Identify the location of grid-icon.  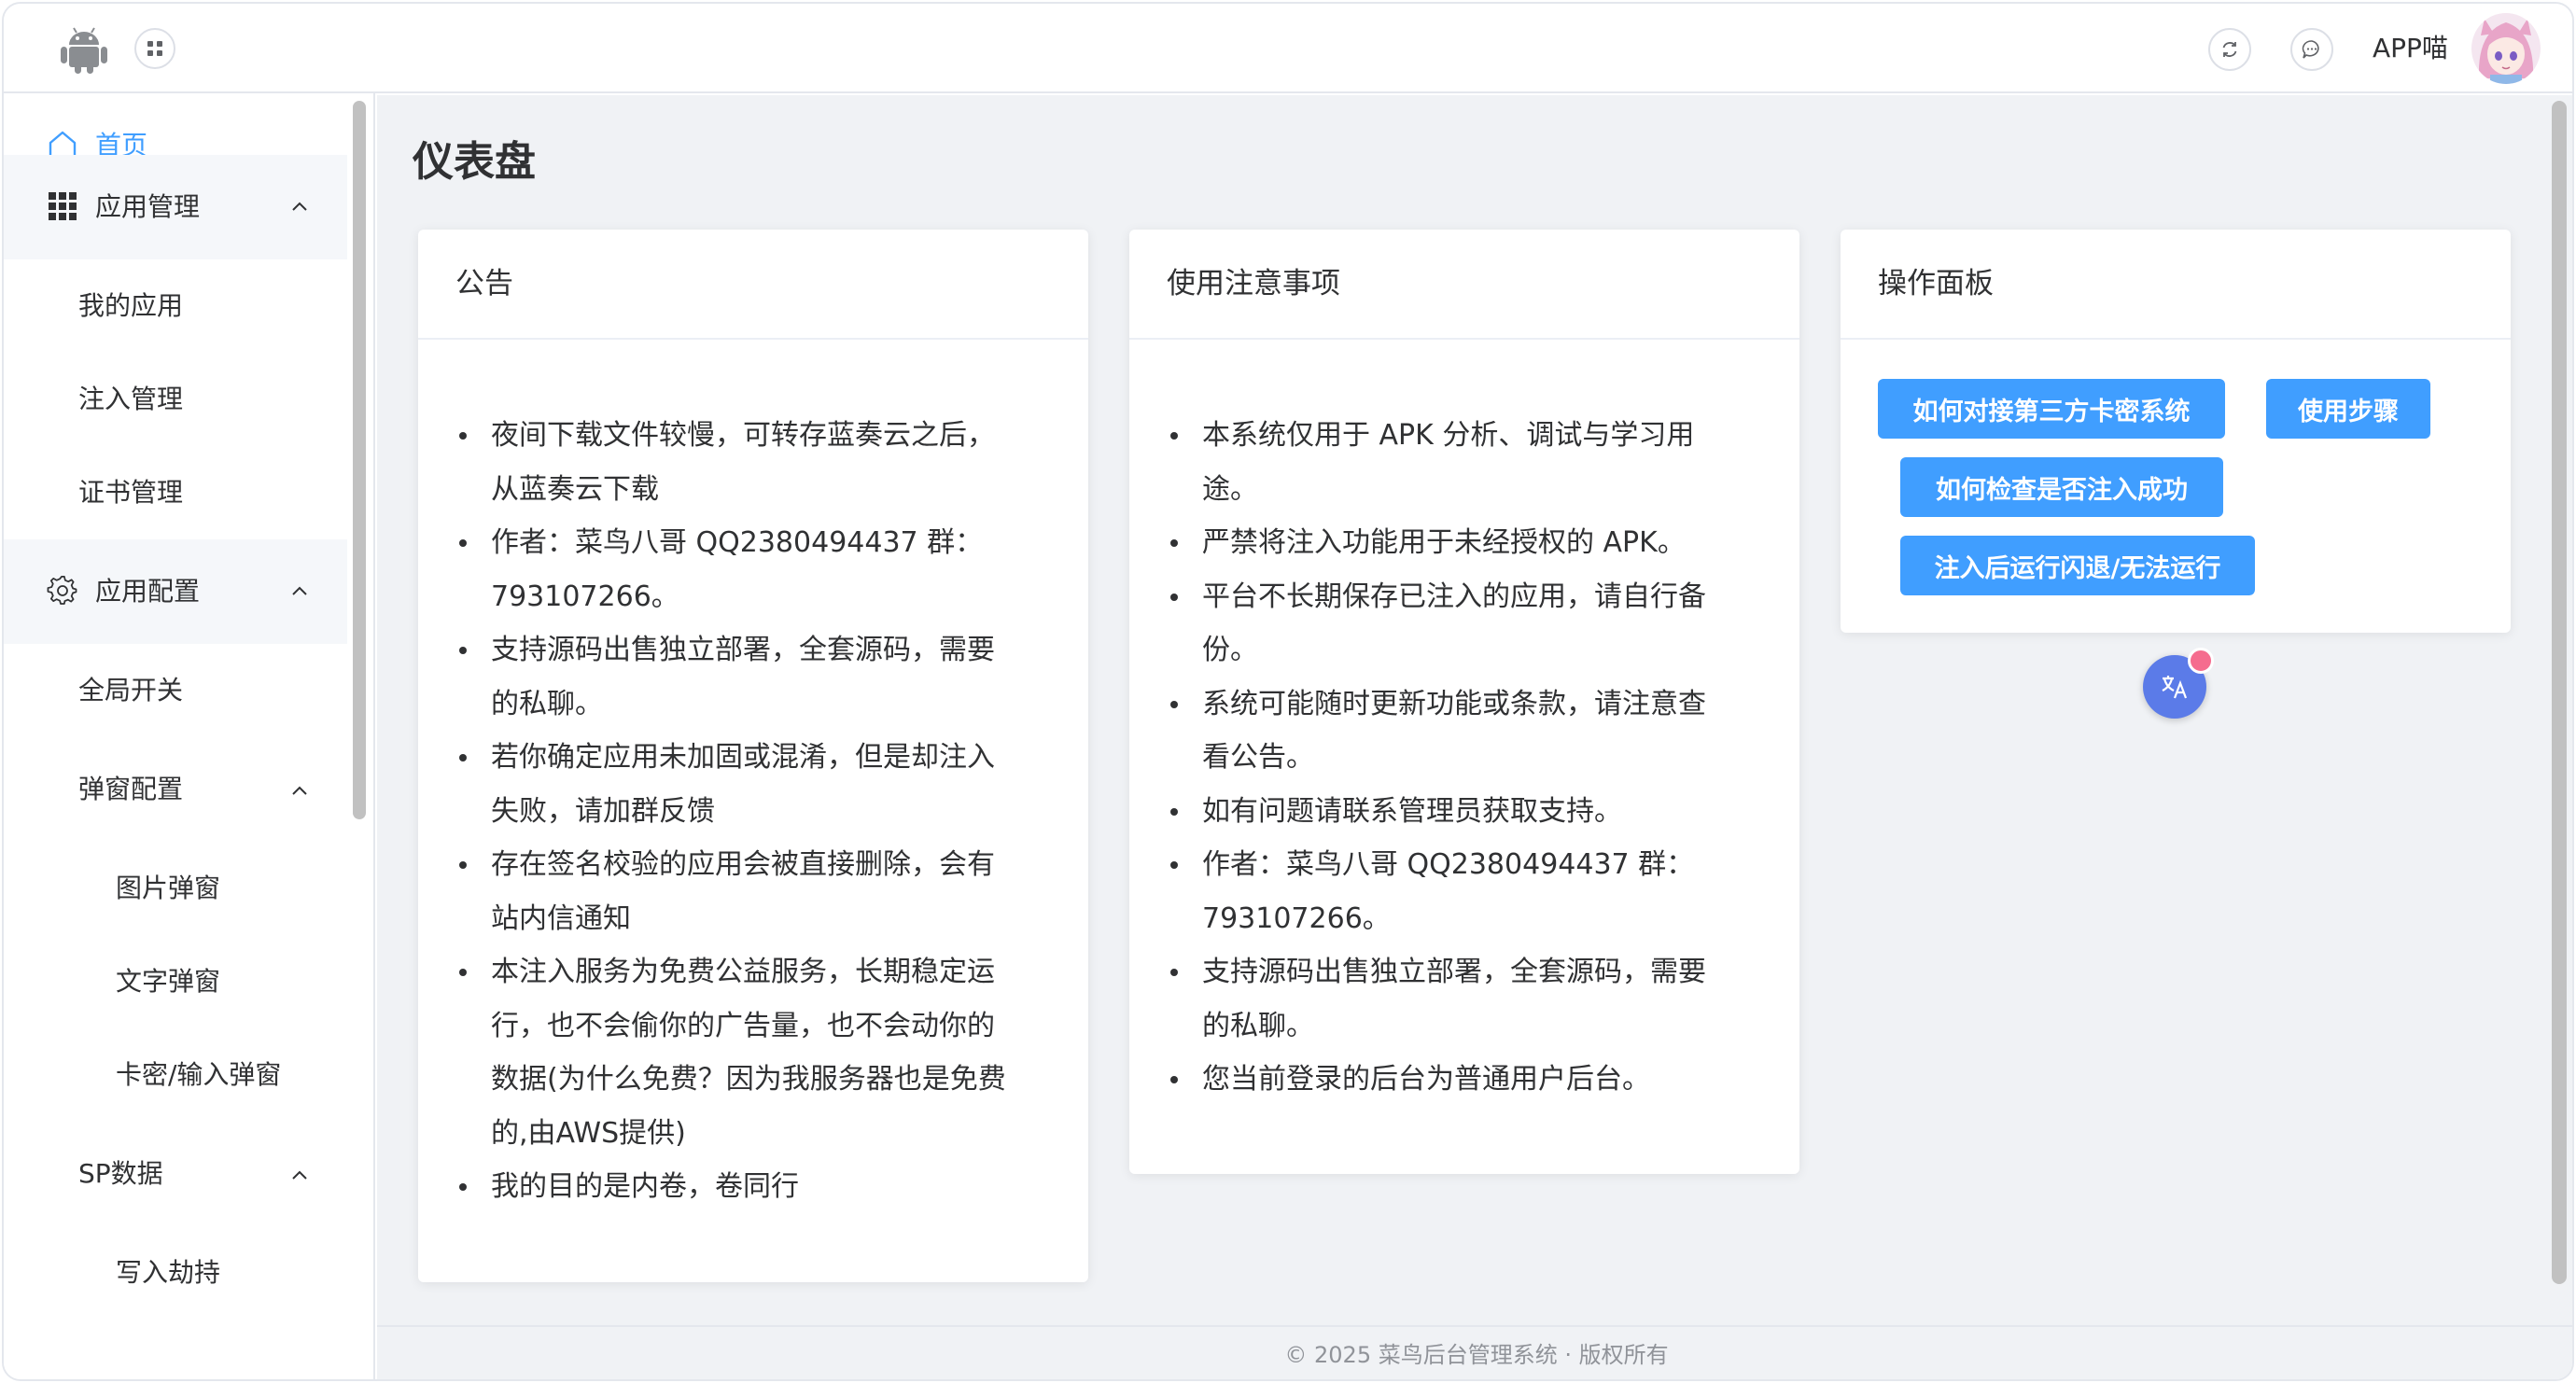
(154, 48).